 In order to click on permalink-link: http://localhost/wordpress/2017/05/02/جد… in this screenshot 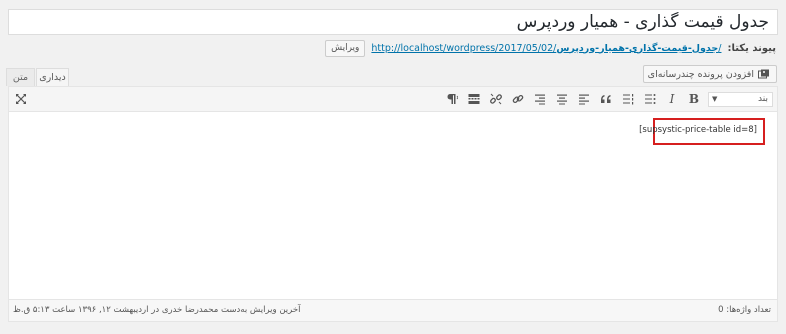, I will do `click(546, 48)`.